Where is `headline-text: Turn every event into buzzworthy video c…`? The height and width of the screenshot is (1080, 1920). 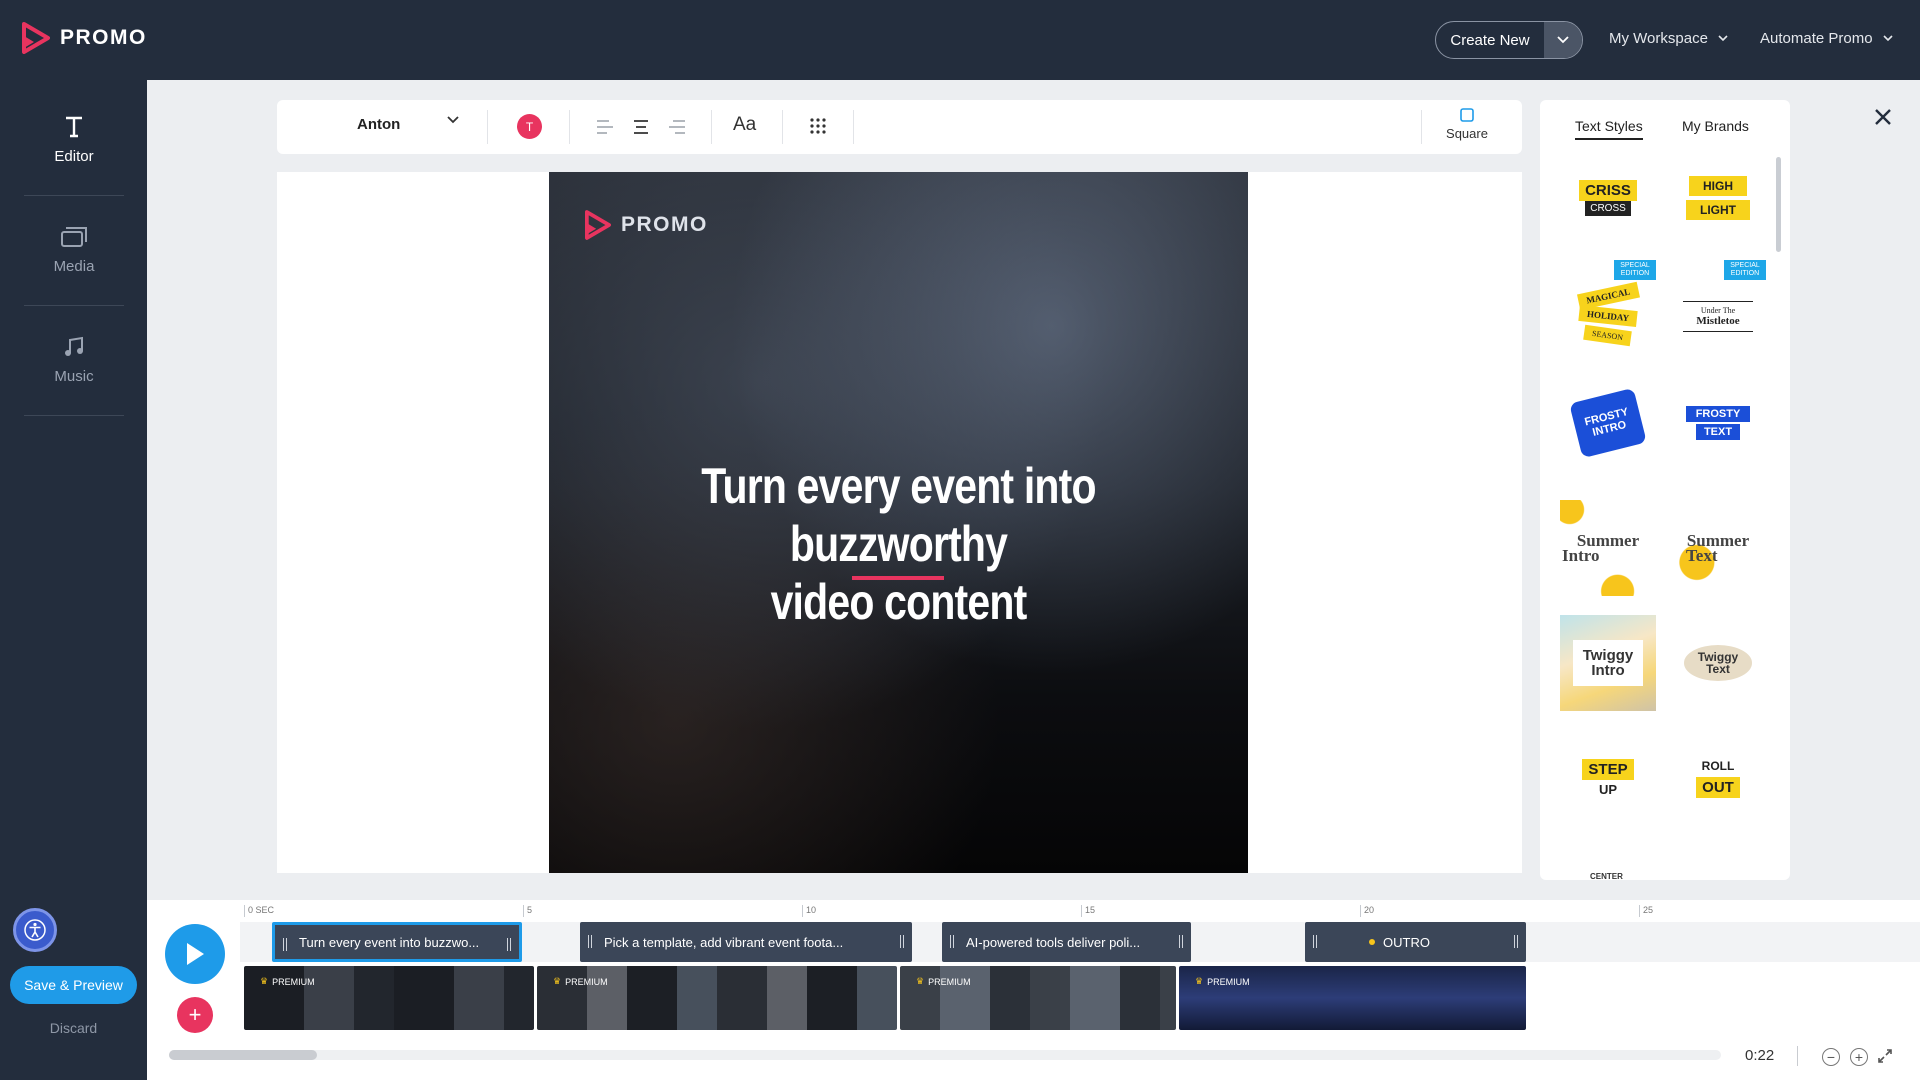
headline-text: Turn every event into buzzworthy video c… is located at coordinates (898, 544).